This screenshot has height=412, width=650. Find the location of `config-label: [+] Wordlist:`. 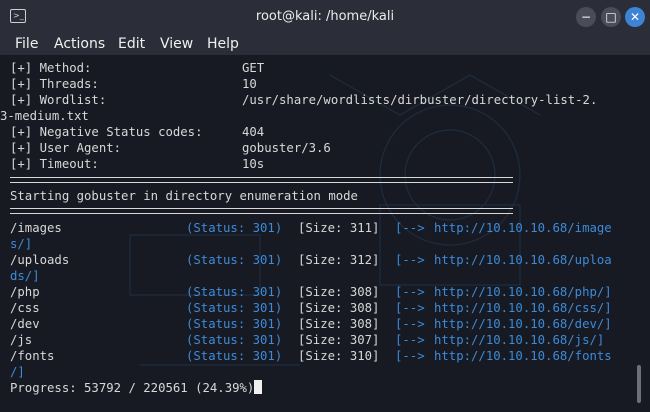

config-label: [+] Wordlist: is located at coordinates (58, 100).